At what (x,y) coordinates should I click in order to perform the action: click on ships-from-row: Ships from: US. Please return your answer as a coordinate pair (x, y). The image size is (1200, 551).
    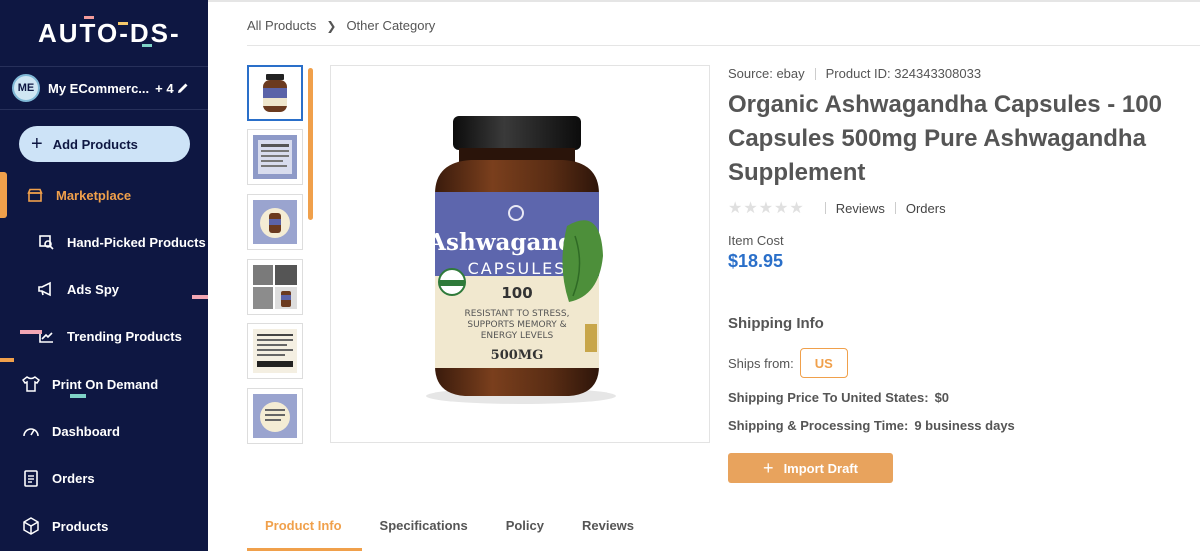
    Looking at the image, I should click on (788, 363).